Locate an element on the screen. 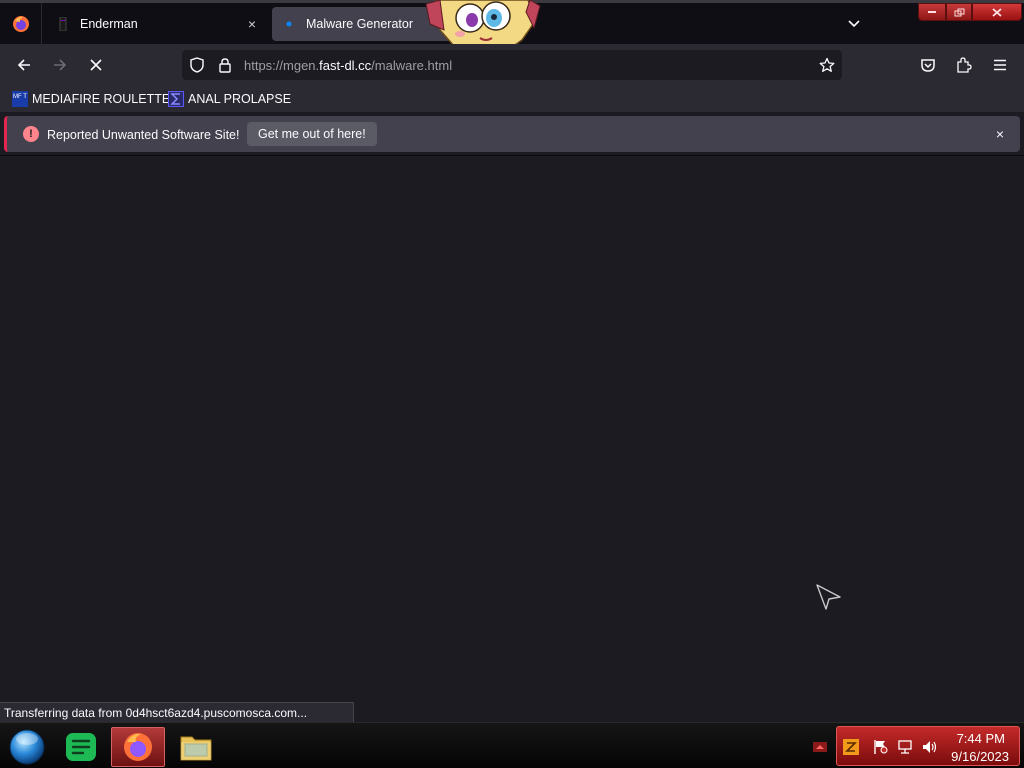 The height and width of the screenshot is (768, 1024). pocket-icon is located at coordinates (928, 65).